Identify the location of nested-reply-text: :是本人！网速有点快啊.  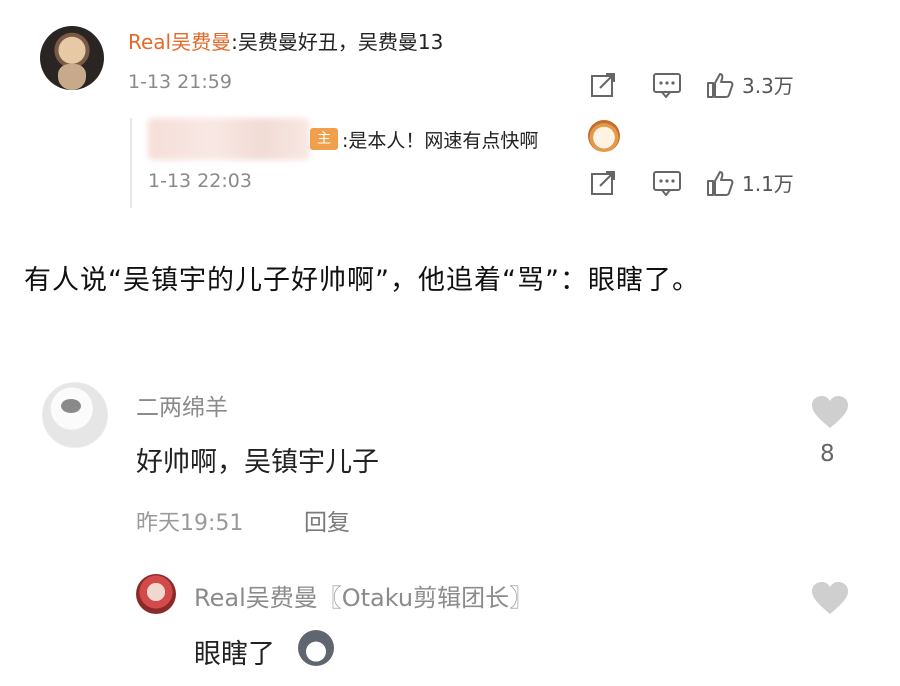
(440, 141).